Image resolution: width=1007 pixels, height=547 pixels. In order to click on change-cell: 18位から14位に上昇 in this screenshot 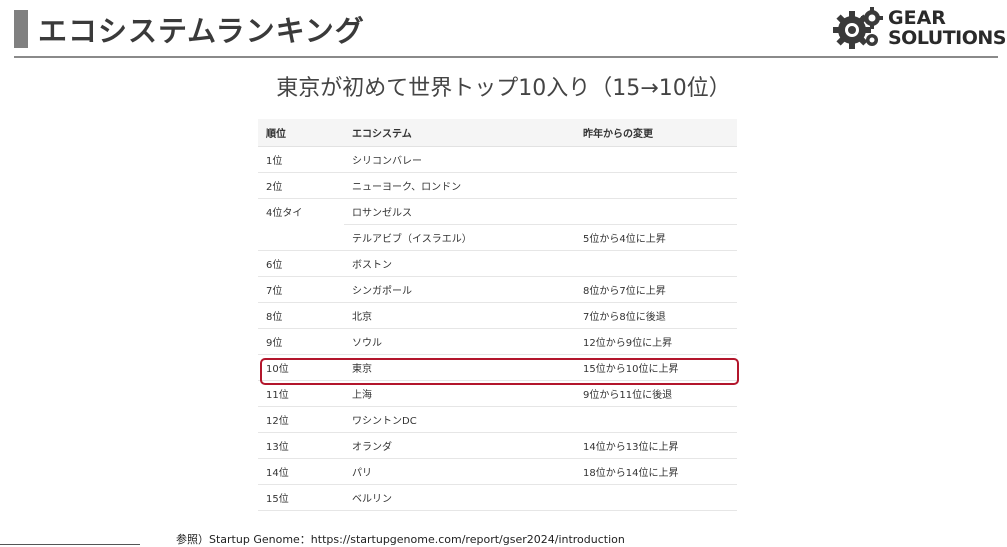, I will do `click(656, 471)`.